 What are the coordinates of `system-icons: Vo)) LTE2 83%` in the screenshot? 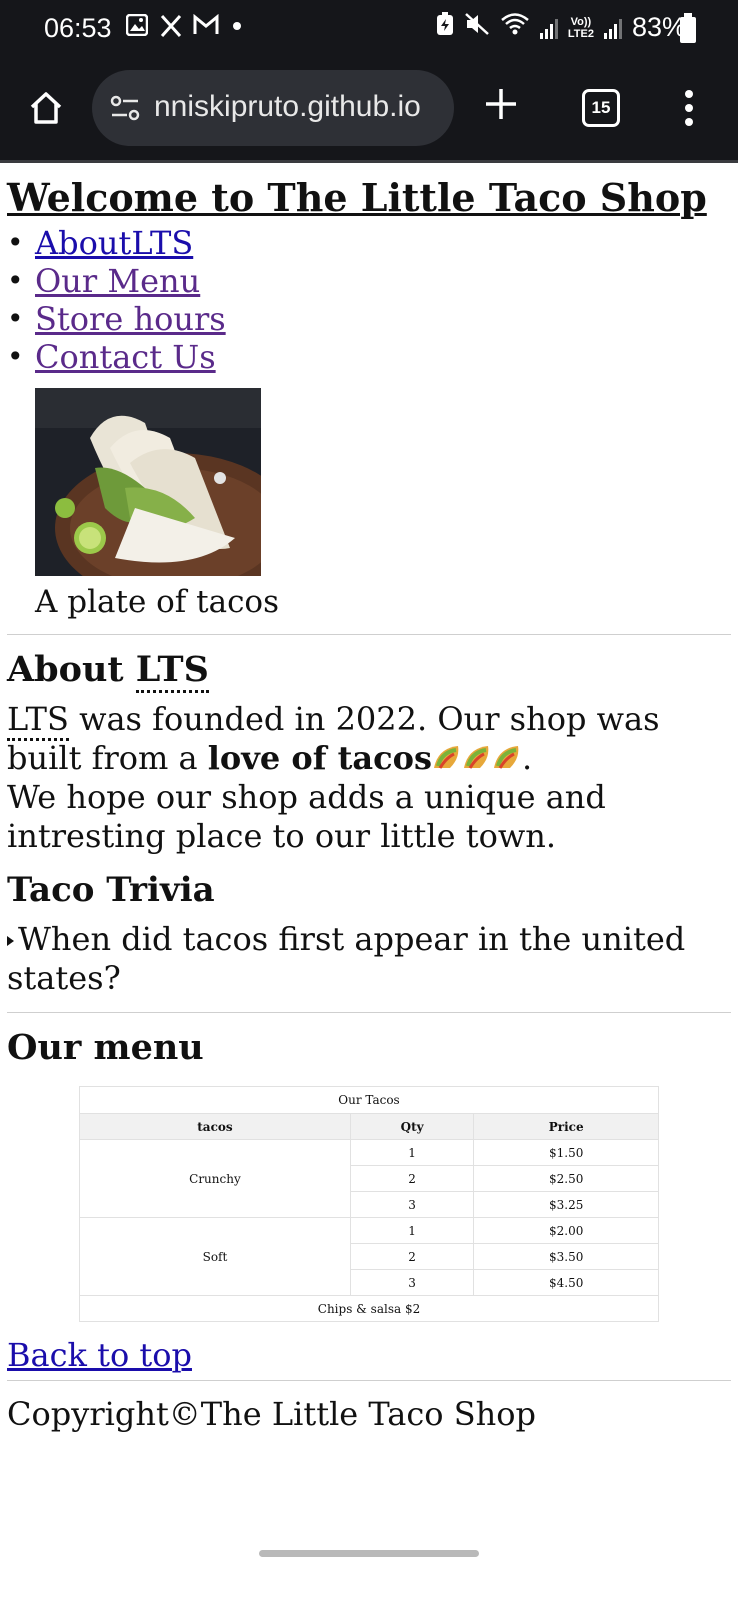 It's located at (561, 27).